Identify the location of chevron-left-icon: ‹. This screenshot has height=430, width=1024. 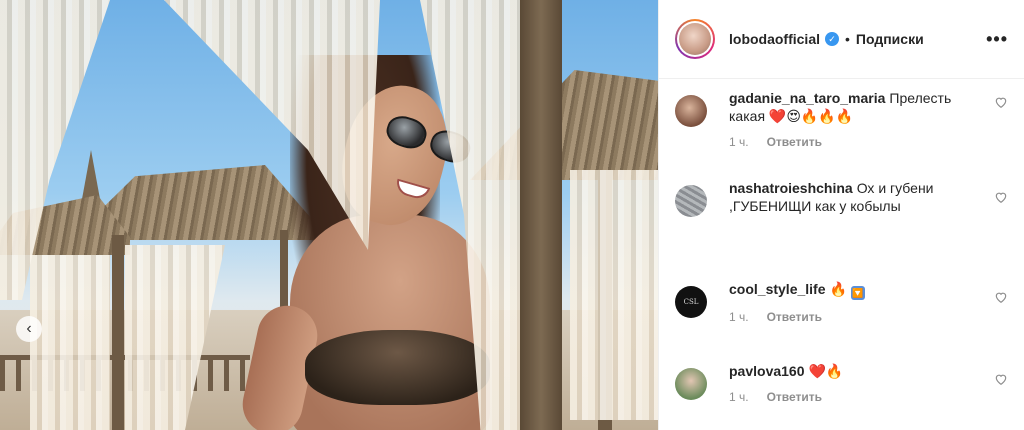
(29, 328).